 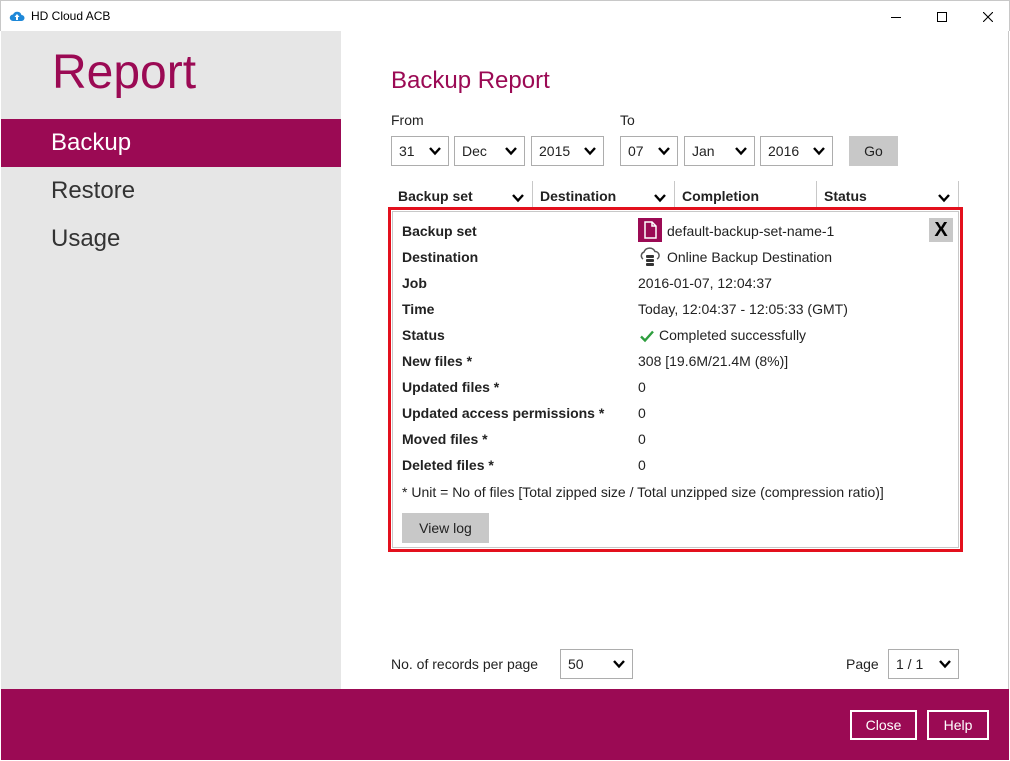 I want to click on check-icon, so click(x=647, y=336).